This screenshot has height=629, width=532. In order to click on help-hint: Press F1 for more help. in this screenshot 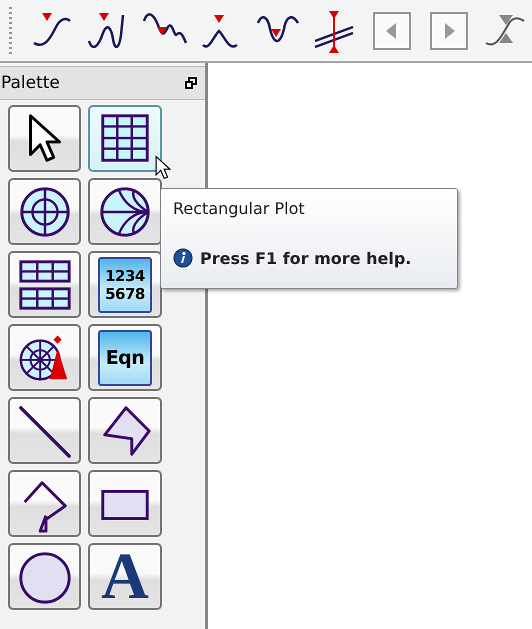, I will do `click(306, 258)`.